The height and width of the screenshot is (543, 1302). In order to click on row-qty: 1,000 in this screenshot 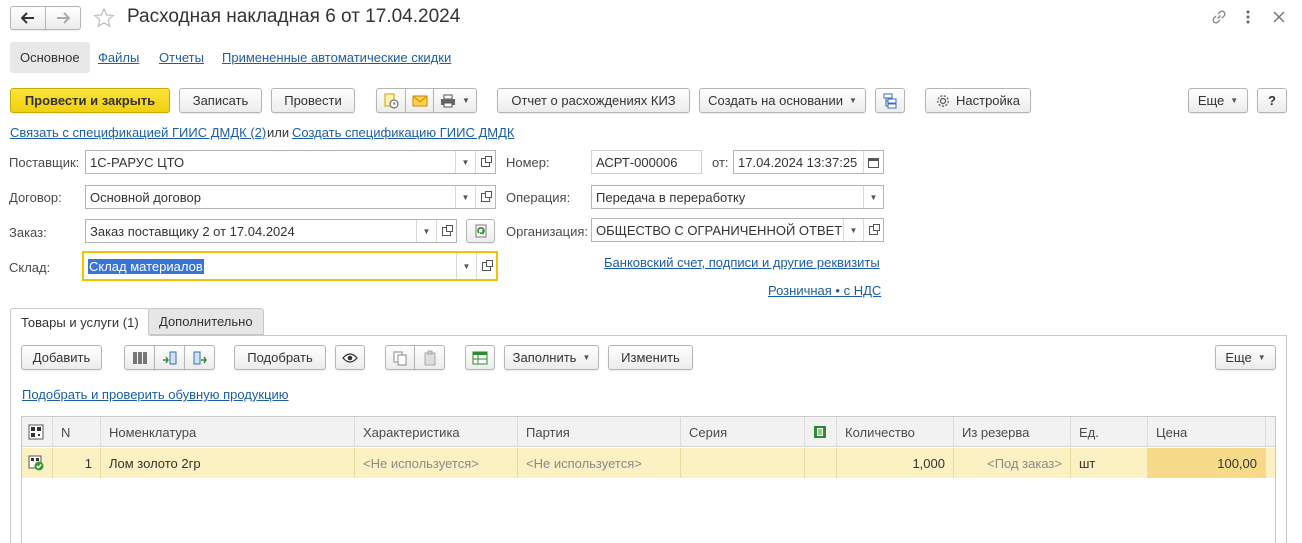, I will do `click(895, 463)`.